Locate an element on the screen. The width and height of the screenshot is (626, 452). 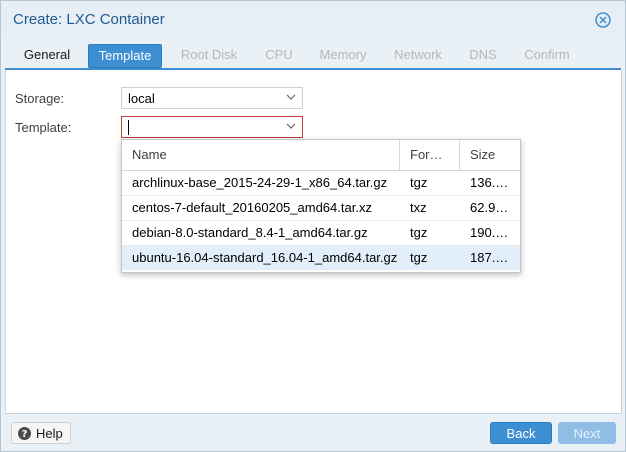
tab-root-disk: Root Disk is located at coordinates (209, 54).